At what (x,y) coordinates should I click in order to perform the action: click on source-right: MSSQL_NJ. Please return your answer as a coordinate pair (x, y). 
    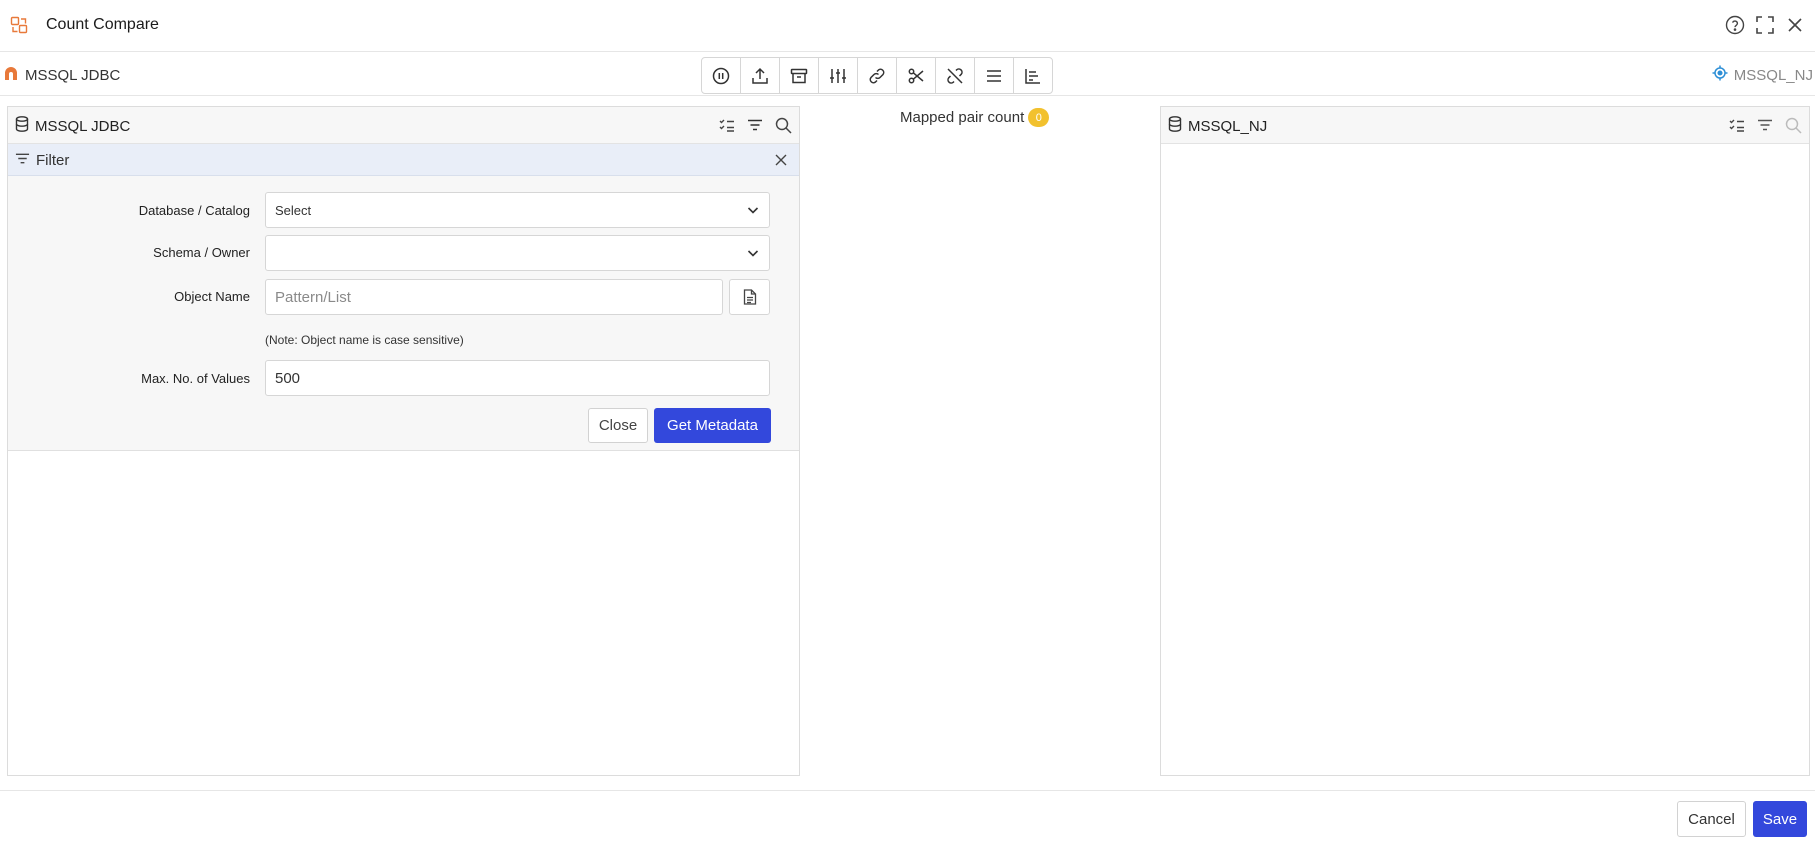
    Looking at the image, I should click on (1762, 75).